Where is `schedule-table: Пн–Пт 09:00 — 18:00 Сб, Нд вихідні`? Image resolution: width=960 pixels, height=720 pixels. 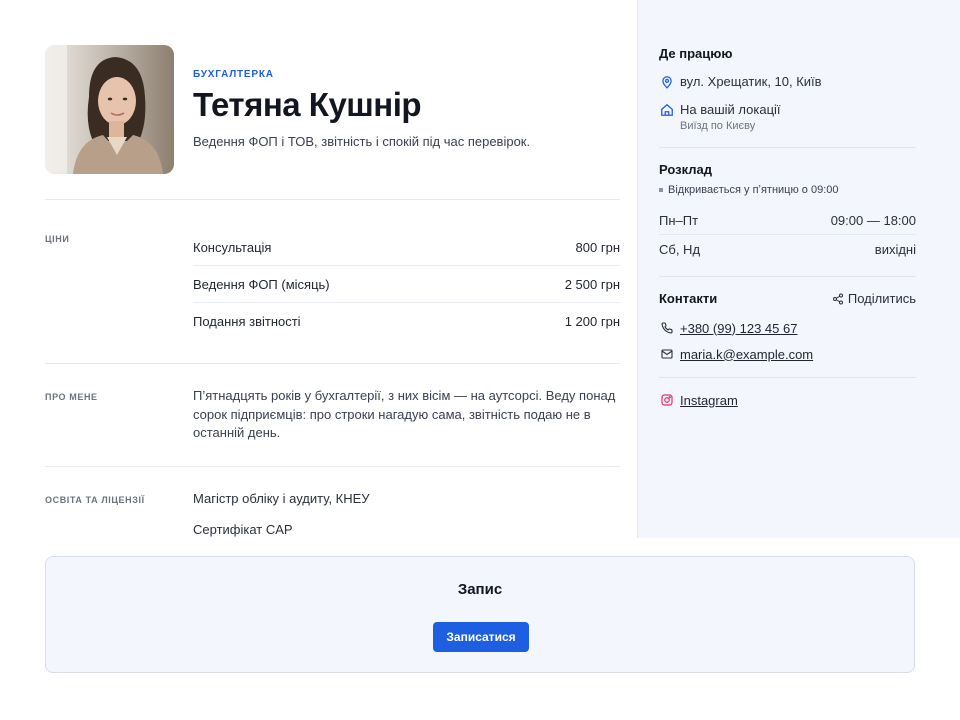
schedule-table: Пн–Пт 09:00 — 18:00 Сб, Нд вихідні is located at coordinates (787, 235).